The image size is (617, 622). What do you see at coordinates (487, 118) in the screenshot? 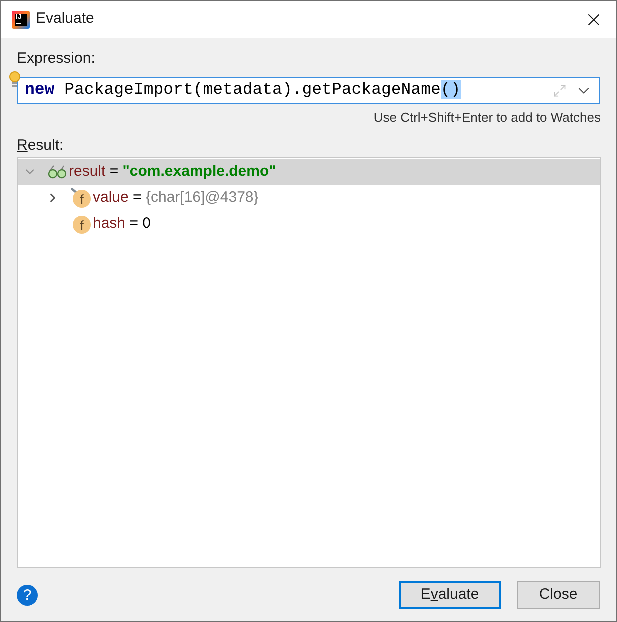
I see `watches-hint: Use Ctrl+Shift+Enter to add to Watches` at bounding box center [487, 118].